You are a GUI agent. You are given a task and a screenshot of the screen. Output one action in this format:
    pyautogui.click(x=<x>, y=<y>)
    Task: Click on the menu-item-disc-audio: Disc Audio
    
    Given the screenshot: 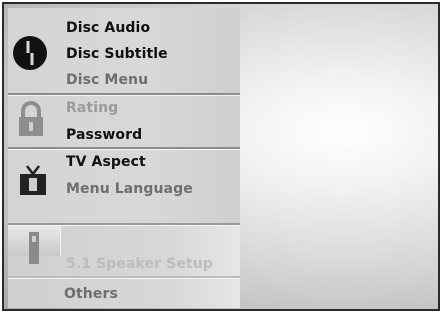 What is the action you would take?
    pyautogui.click(x=108, y=28)
    